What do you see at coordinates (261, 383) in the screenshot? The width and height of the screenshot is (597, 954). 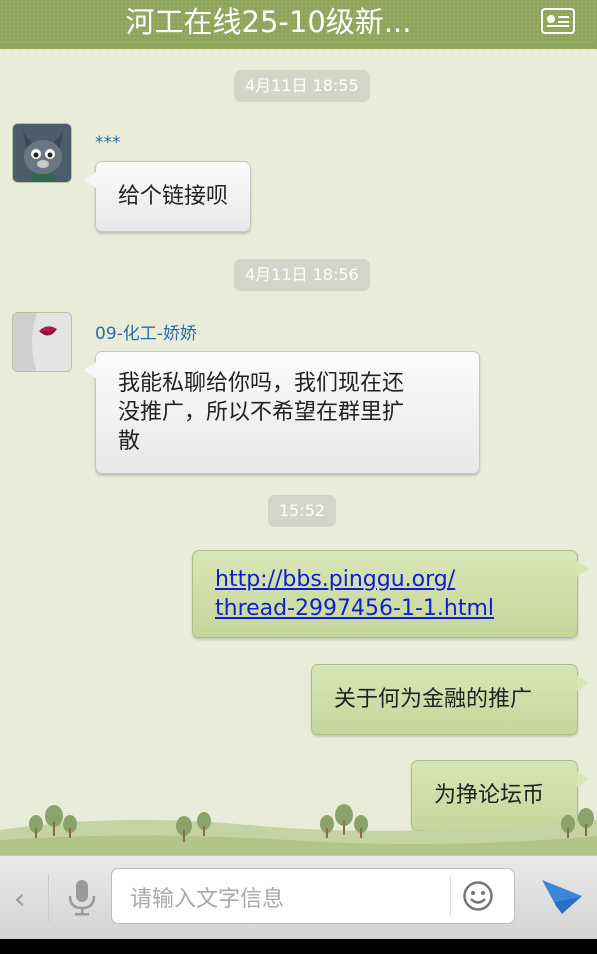 I see `message-text-line: 我能私聊给你吗，我们现在还` at bounding box center [261, 383].